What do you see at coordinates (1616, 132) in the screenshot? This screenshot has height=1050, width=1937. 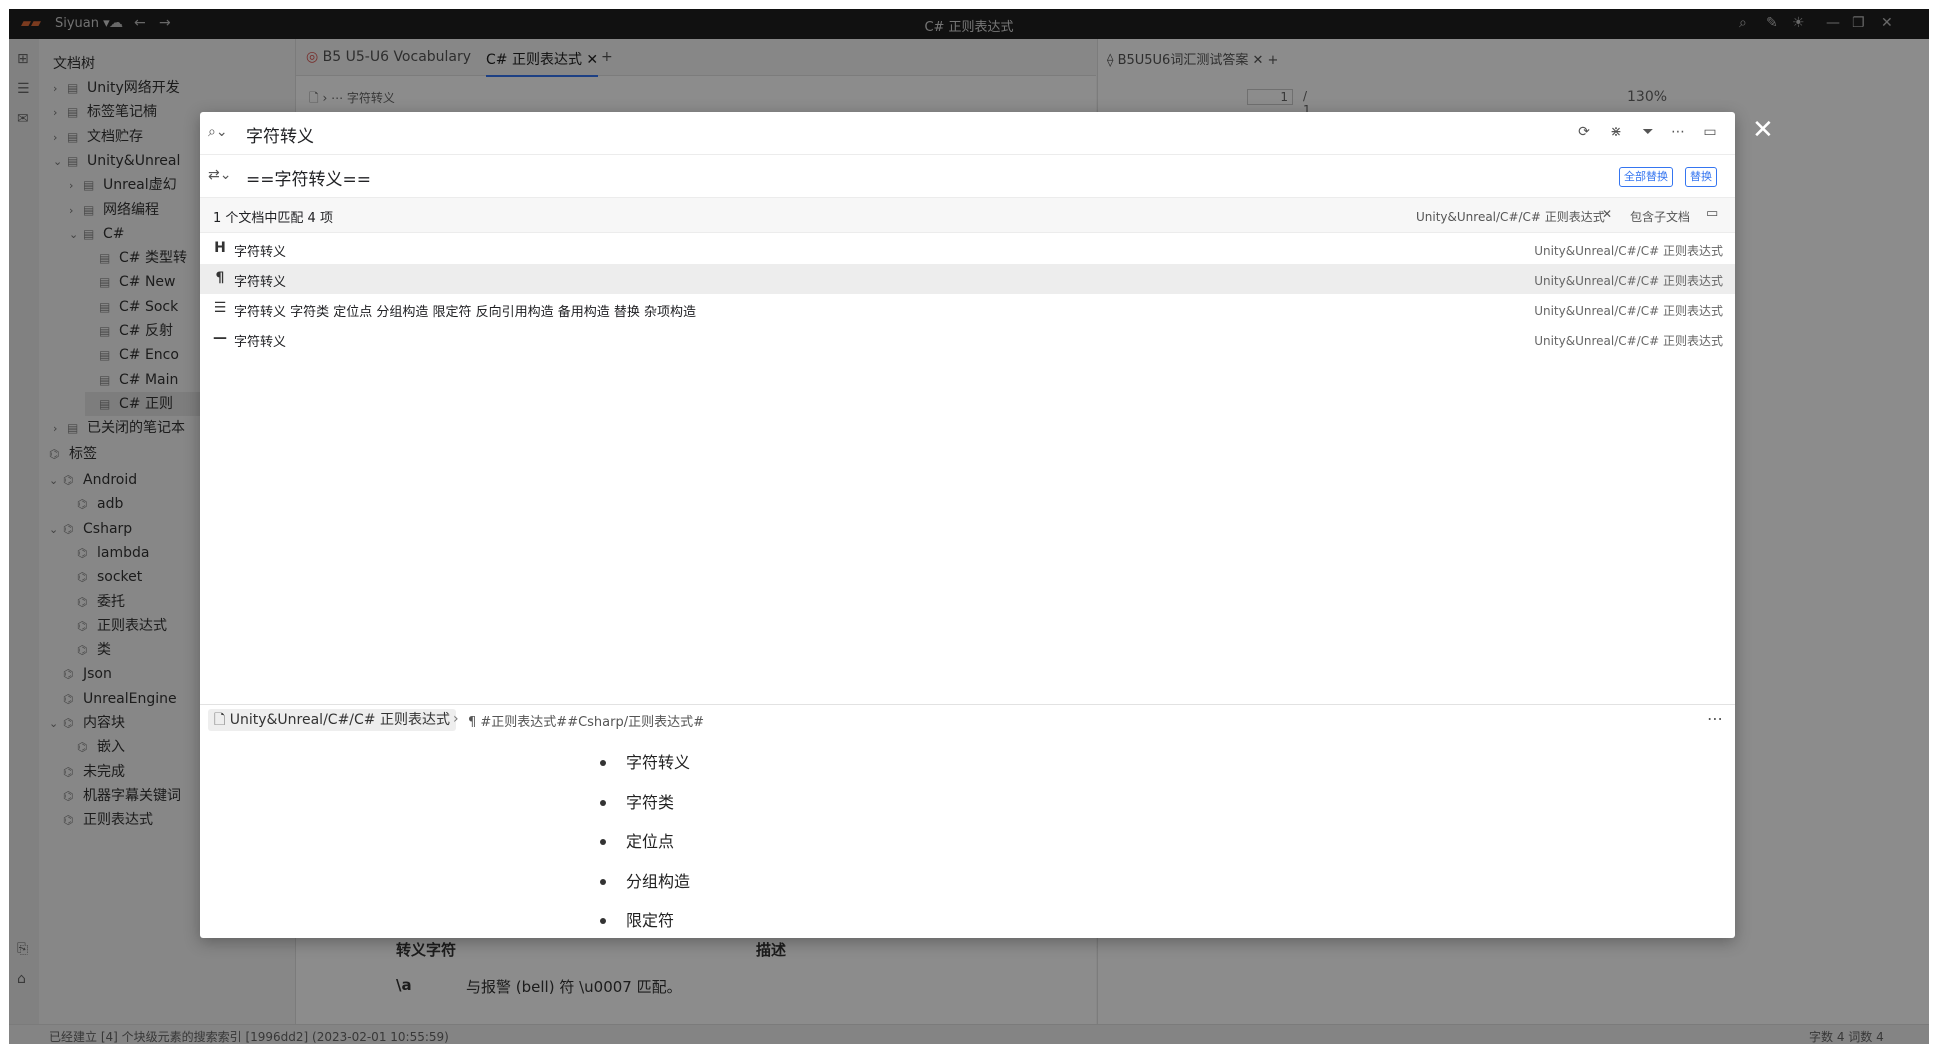 I see `pin-icon: ⋇` at bounding box center [1616, 132].